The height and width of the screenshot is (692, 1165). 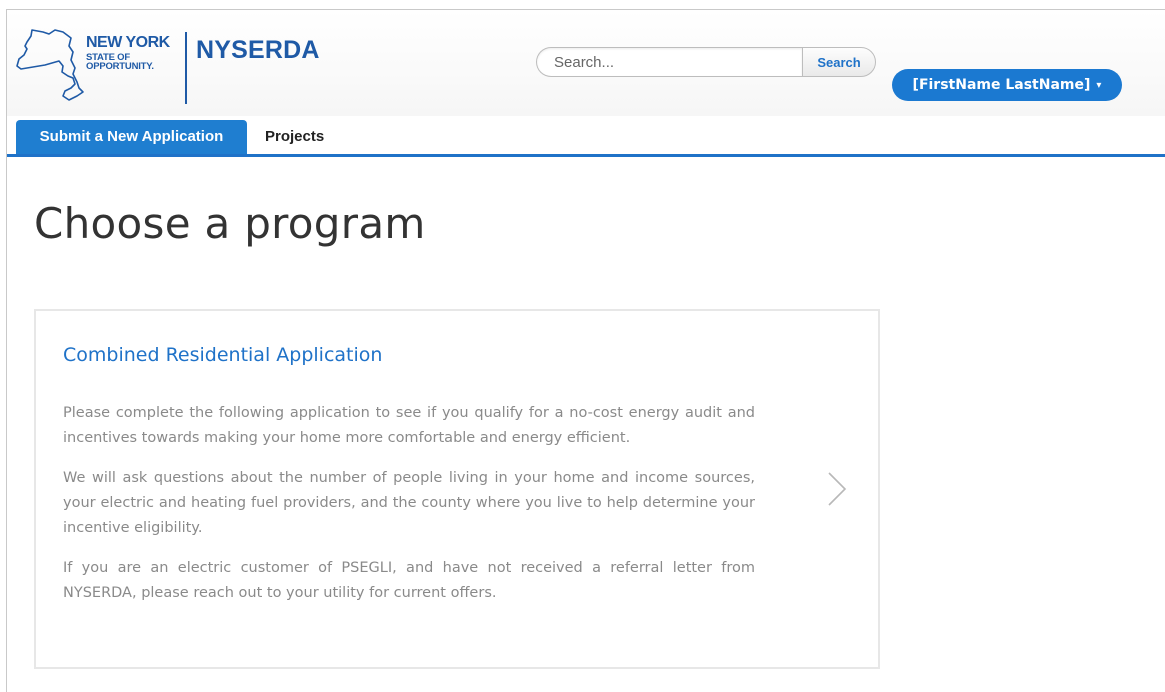 I want to click on nys-nyserda-logo: NEW YORK STATE OF OPPORTUNITY. NYSERDA, so click(x=170, y=68).